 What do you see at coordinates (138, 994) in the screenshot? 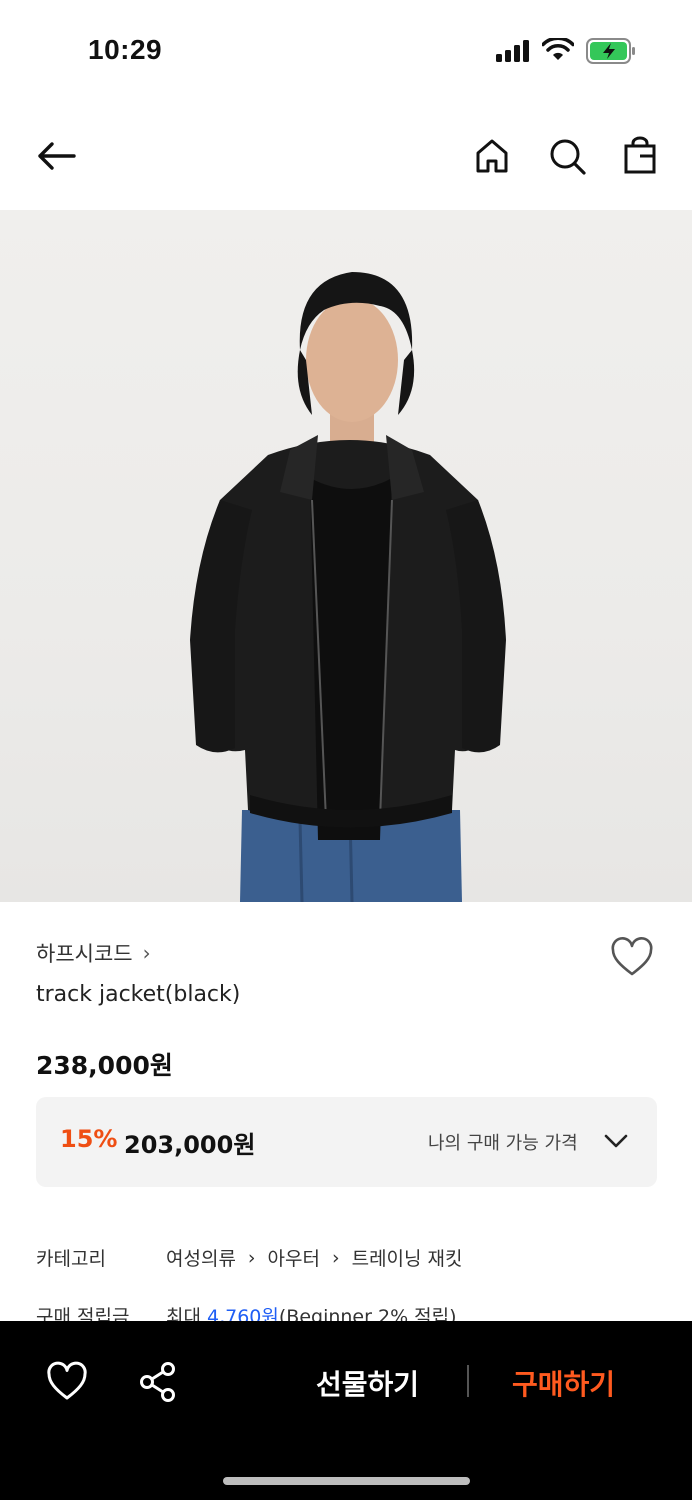
I see `product-title: track jacket(black)` at bounding box center [138, 994].